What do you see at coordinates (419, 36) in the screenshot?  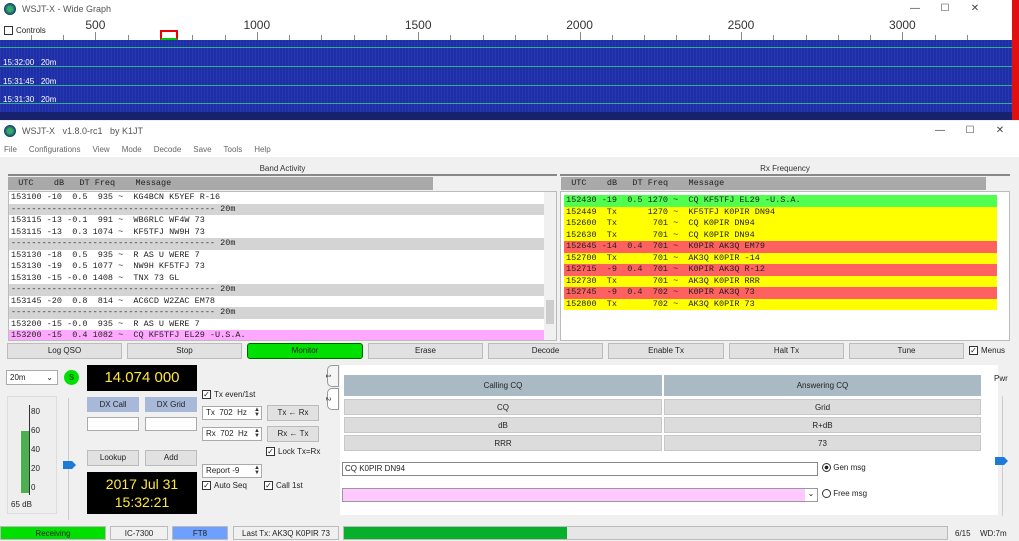 I see `scale-tick` at bounding box center [419, 36].